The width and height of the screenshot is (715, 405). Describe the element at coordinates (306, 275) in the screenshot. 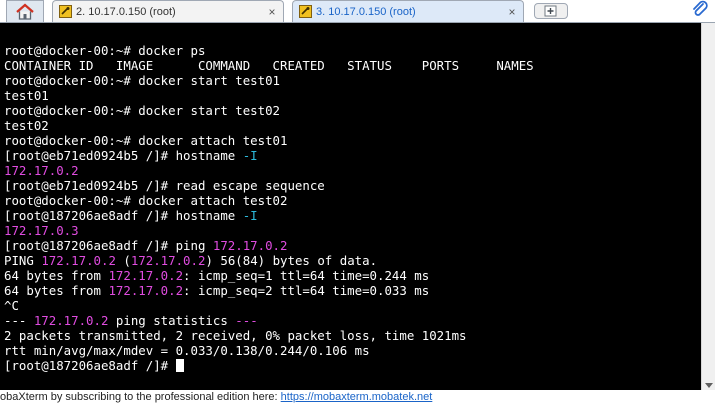

I see `terminal-text: : icmp_seq=1 ttl=64 time=0.244 ms` at that location.